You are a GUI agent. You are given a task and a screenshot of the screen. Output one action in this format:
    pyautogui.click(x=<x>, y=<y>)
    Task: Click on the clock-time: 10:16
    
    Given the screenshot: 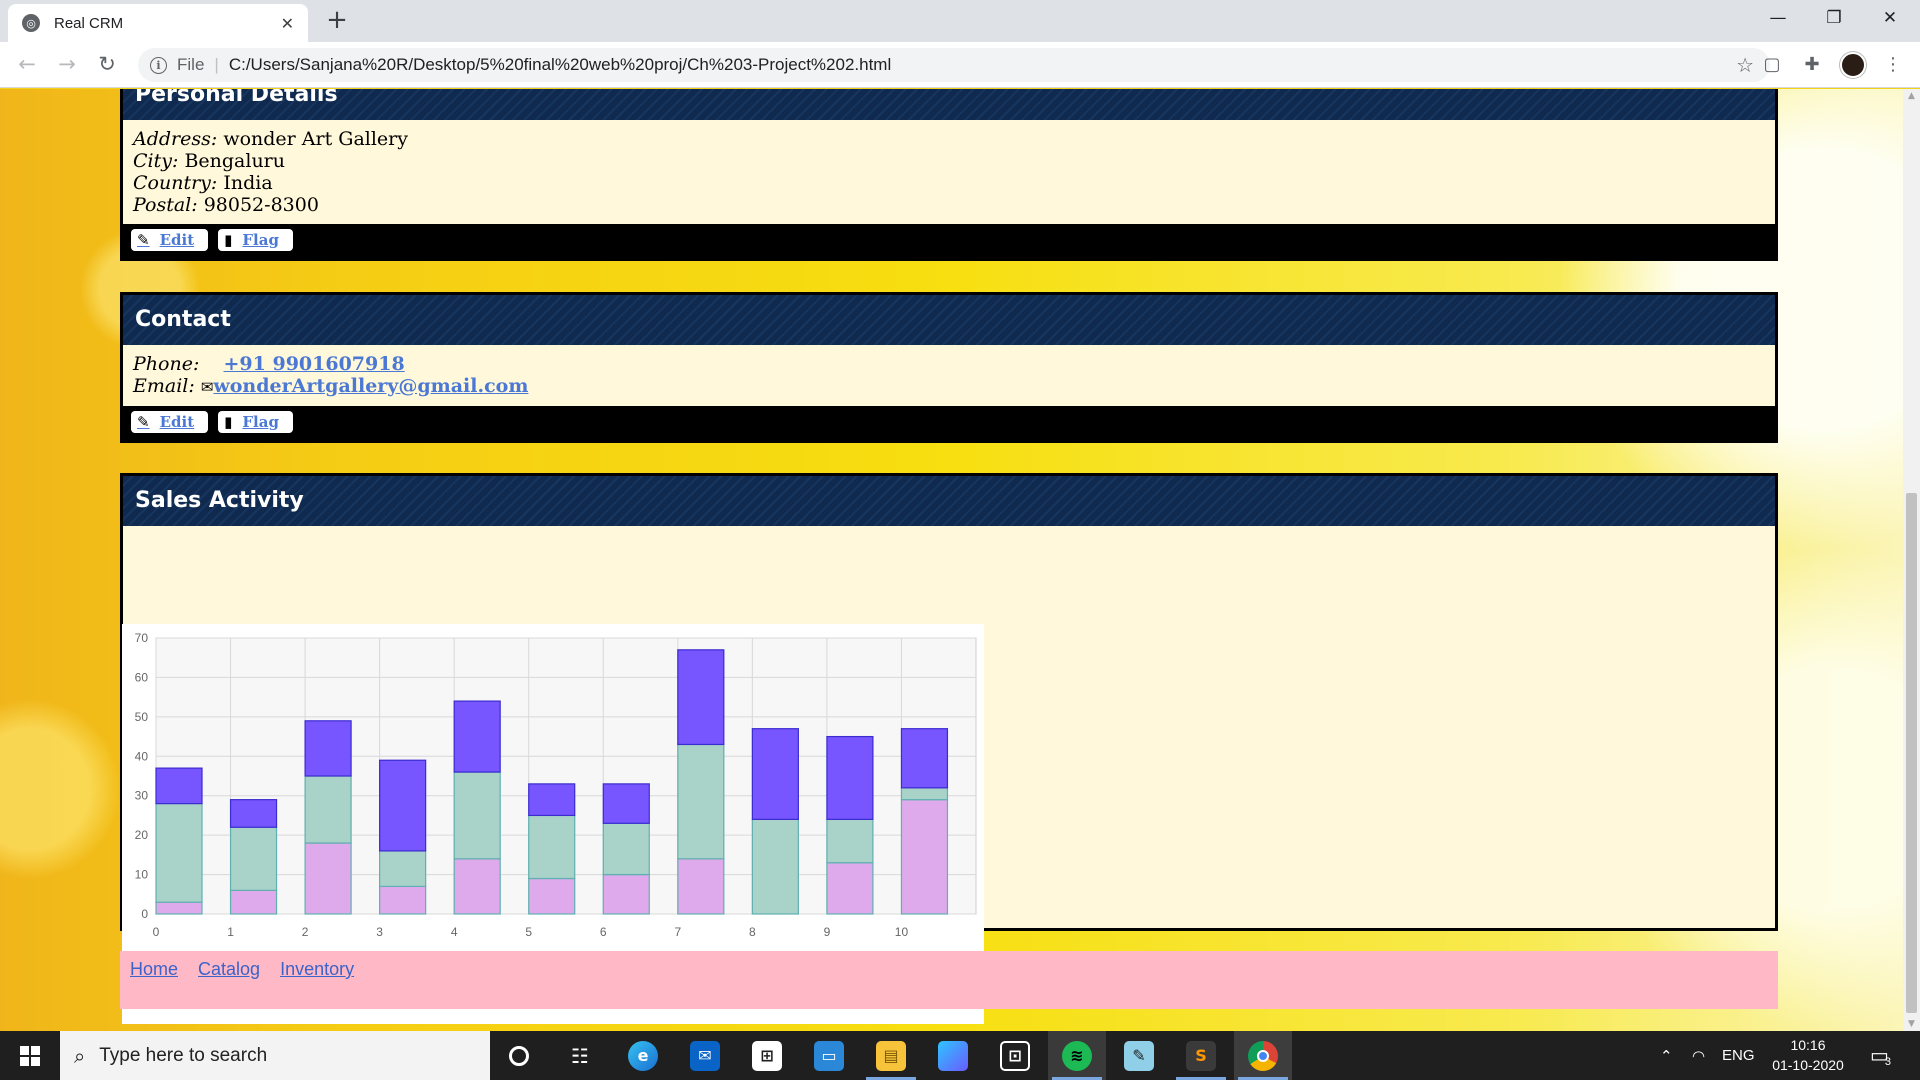 What is the action you would take?
    pyautogui.click(x=1808, y=1045)
    